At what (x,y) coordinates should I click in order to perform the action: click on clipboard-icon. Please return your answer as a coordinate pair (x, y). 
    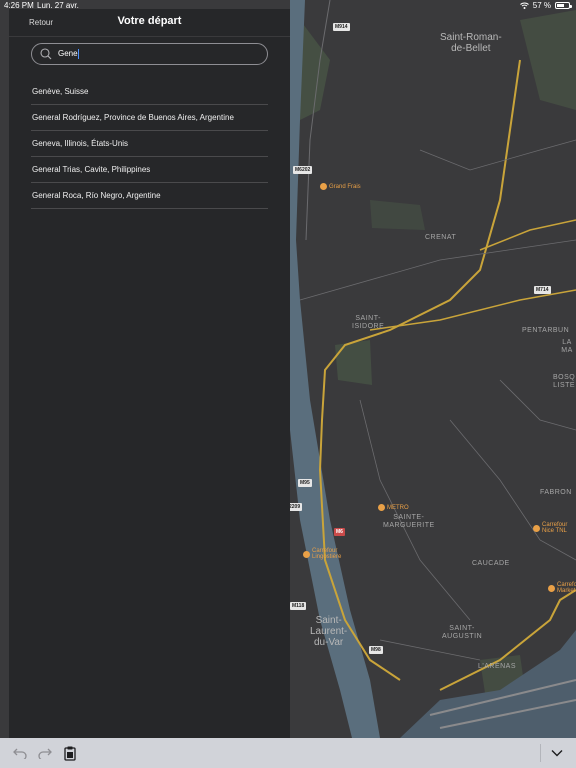
    Looking at the image, I should click on (70, 753).